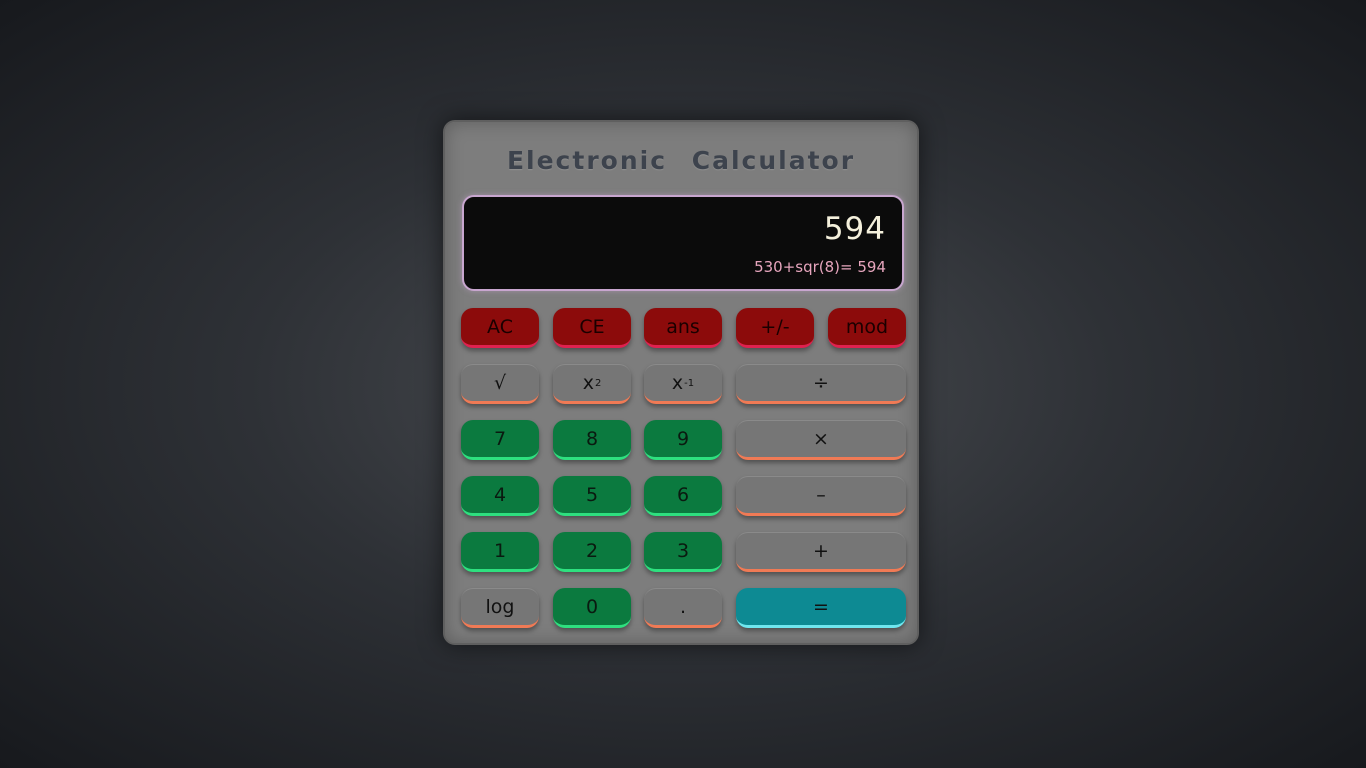  What do you see at coordinates (500, 328) in the screenshot?
I see `ac-button: AC` at bounding box center [500, 328].